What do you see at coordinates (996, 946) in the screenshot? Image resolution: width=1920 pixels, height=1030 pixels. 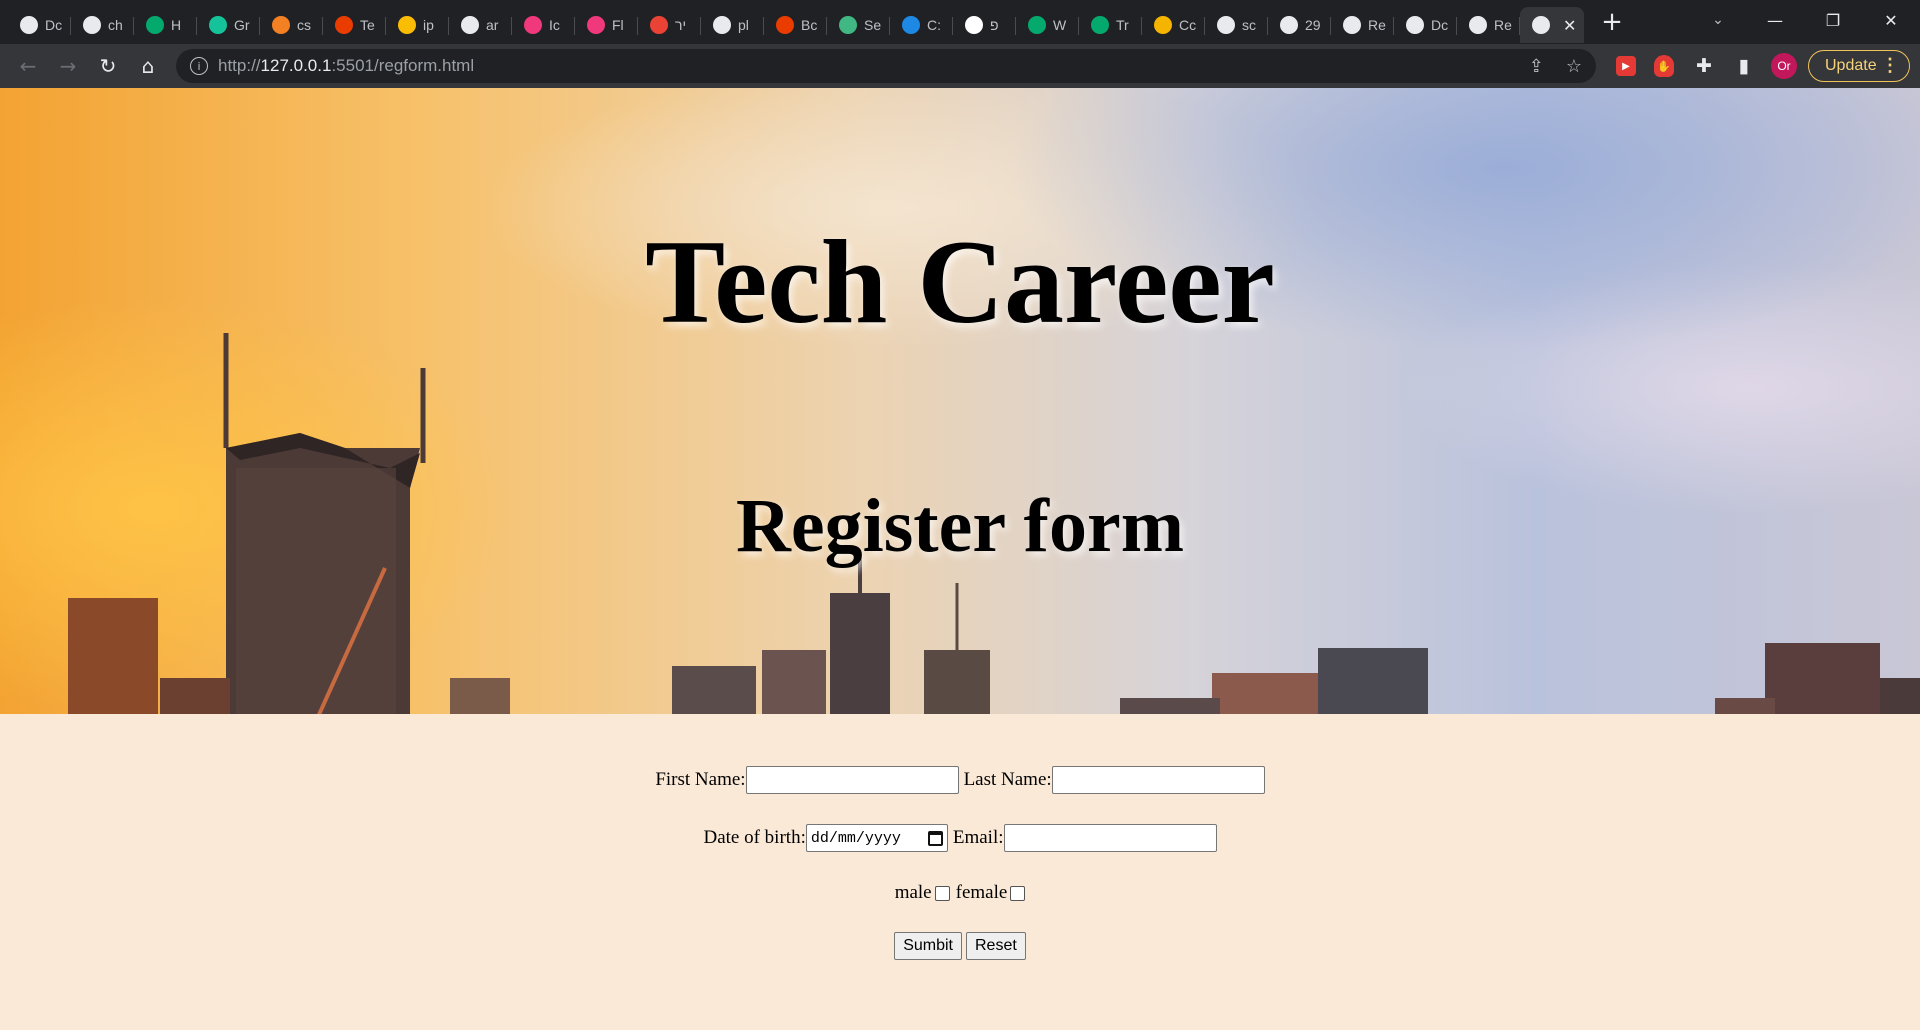 I see `reset-button: Reset` at bounding box center [996, 946].